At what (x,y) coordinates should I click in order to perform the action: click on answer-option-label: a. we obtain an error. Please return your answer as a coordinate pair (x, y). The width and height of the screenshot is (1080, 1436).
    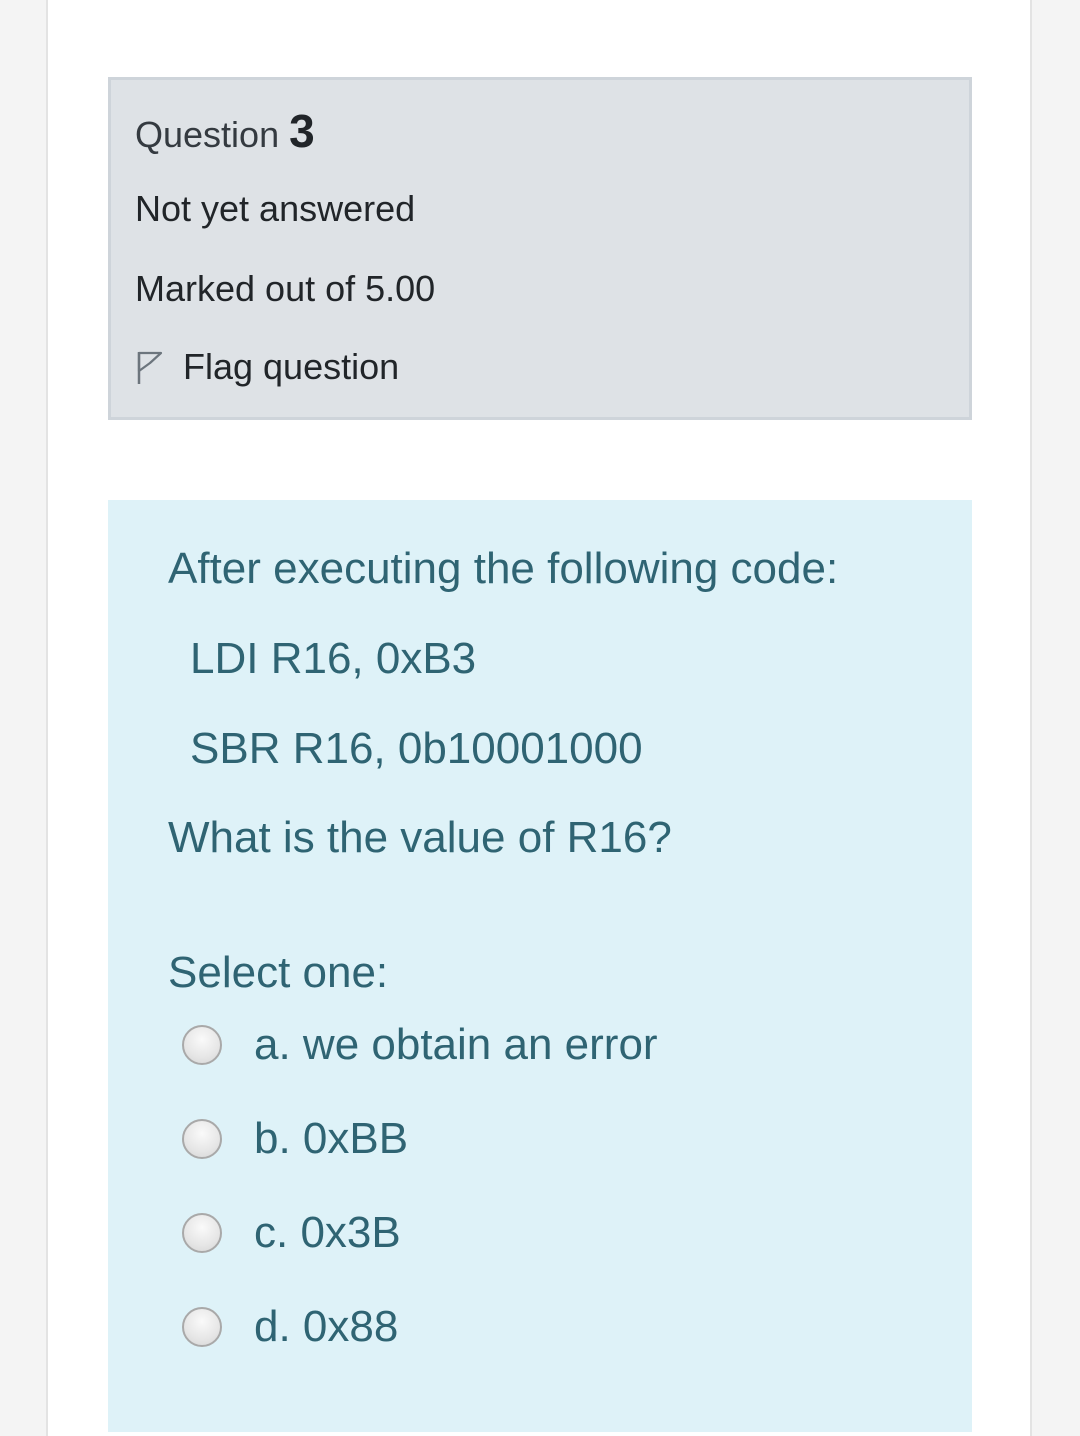
    Looking at the image, I should click on (456, 1044).